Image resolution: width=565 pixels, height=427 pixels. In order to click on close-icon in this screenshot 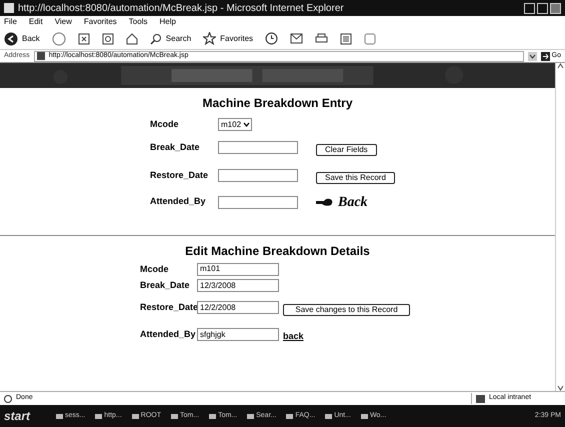, I will do `click(555, 8)`.